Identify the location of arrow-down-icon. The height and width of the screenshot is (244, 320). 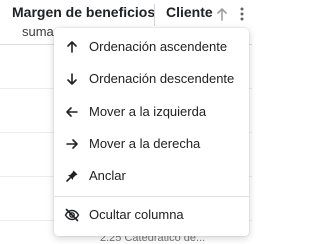
(72, 79).